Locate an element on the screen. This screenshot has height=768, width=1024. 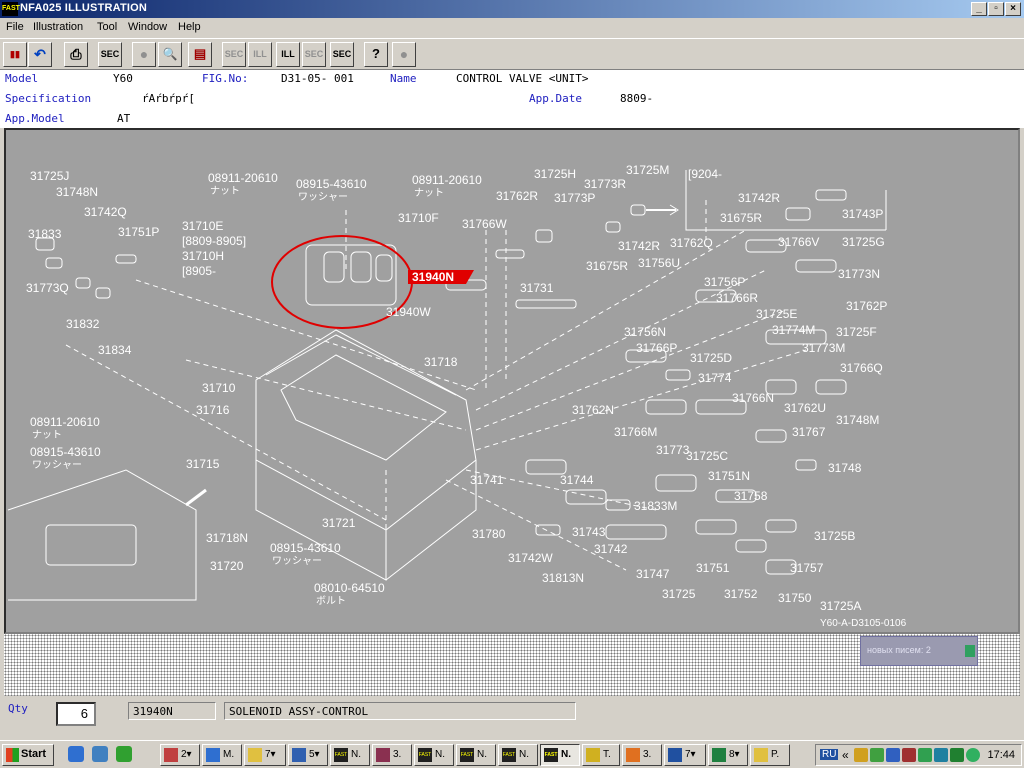
part-label: 31762R is located at coordinates (517, 196).